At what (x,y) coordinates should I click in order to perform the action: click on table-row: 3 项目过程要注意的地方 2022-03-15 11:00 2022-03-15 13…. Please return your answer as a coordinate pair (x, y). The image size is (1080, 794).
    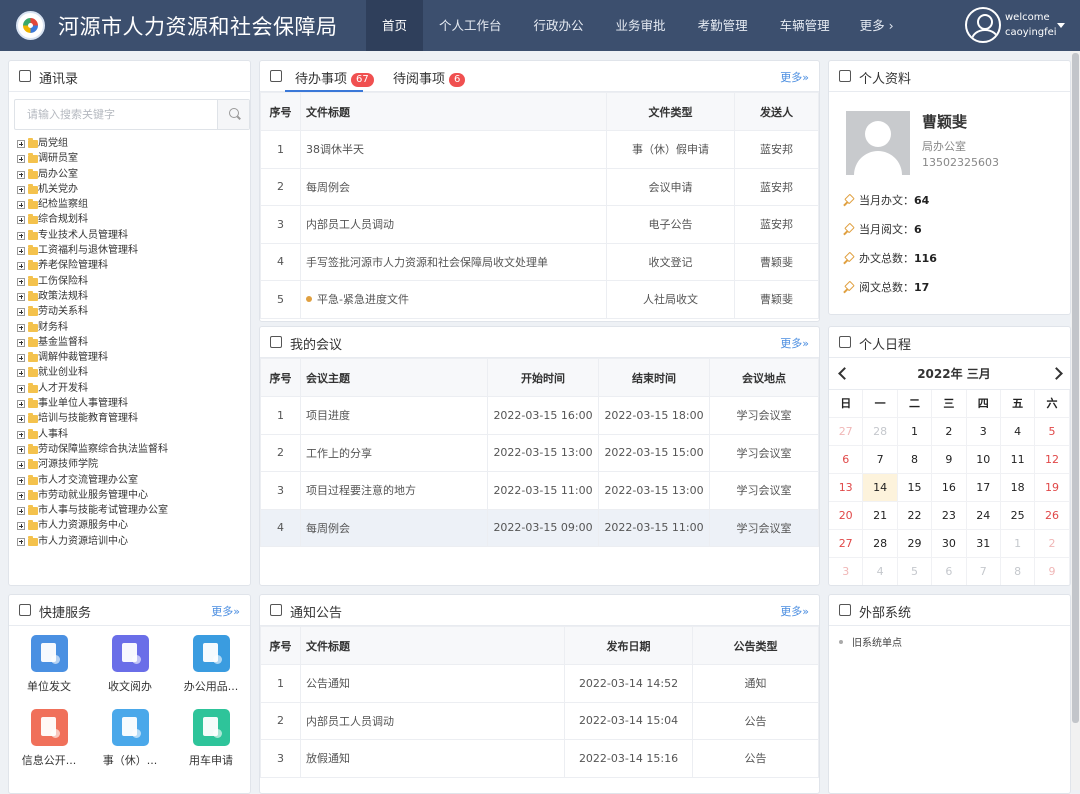
    Looking at the image, I should click on (539, 490).